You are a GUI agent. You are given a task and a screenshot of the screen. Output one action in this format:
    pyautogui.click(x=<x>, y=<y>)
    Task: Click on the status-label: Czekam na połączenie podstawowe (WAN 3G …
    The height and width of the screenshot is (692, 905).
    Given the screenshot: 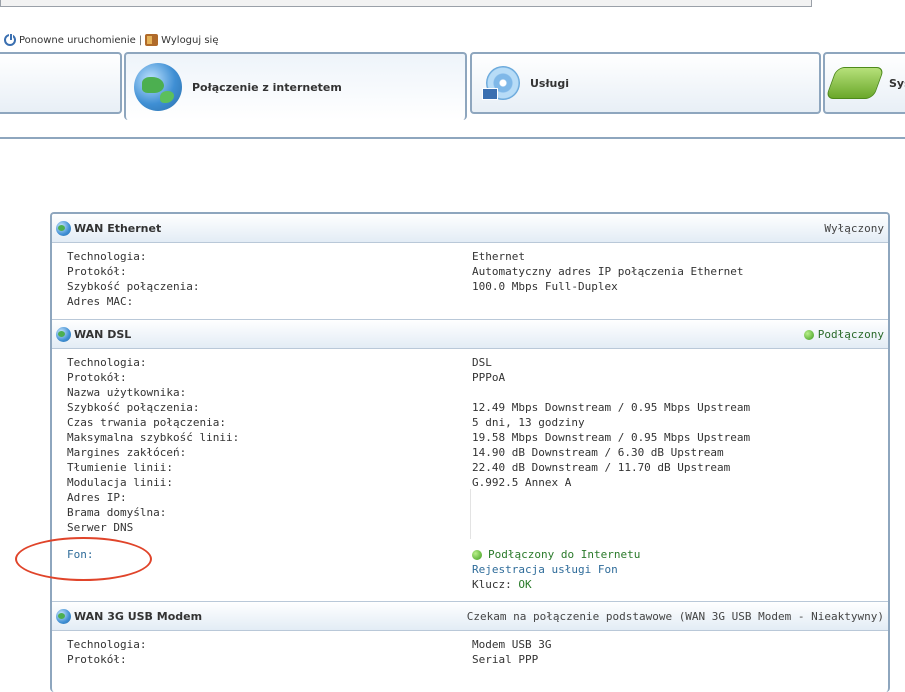 What is the action you would take?
    pyautogui.click(x=675, y=616)
    